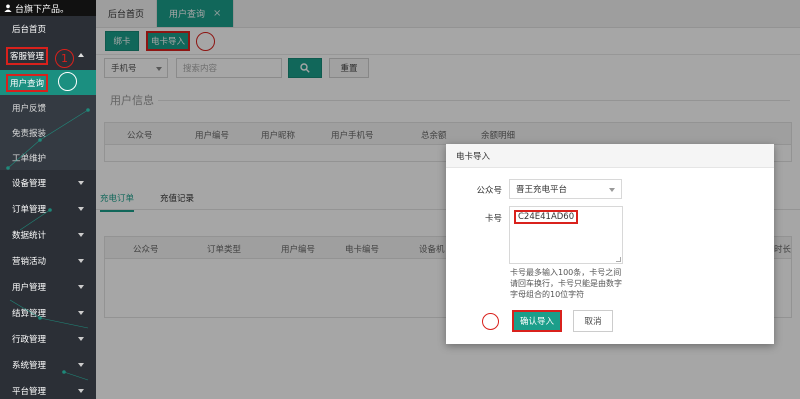 The width and height of the screenshot is (800, 399). I want to click on sidebar-item-admin: 行政管理, so click(48, 339).